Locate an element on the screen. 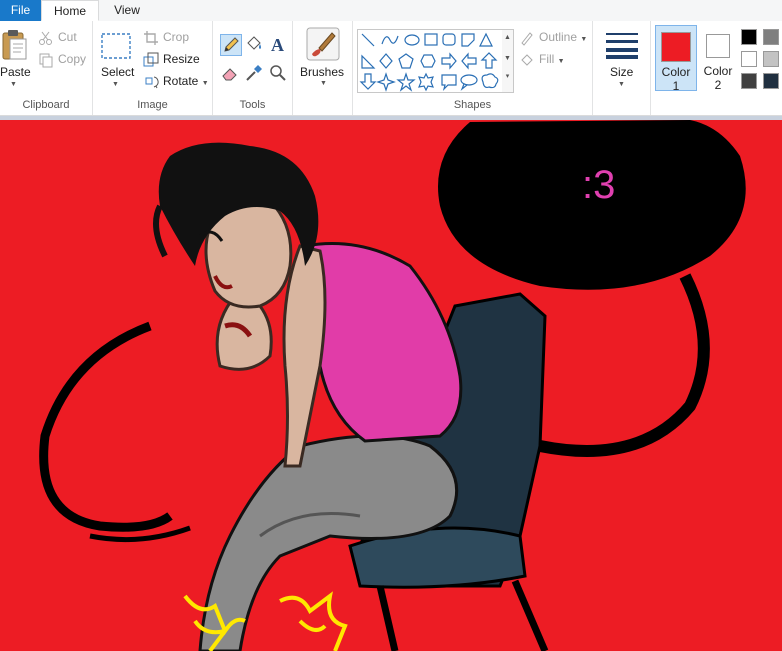 The height and width of the screenshot is (651, 782). select-button: Select ▼ is located at coordinates (117, 58).